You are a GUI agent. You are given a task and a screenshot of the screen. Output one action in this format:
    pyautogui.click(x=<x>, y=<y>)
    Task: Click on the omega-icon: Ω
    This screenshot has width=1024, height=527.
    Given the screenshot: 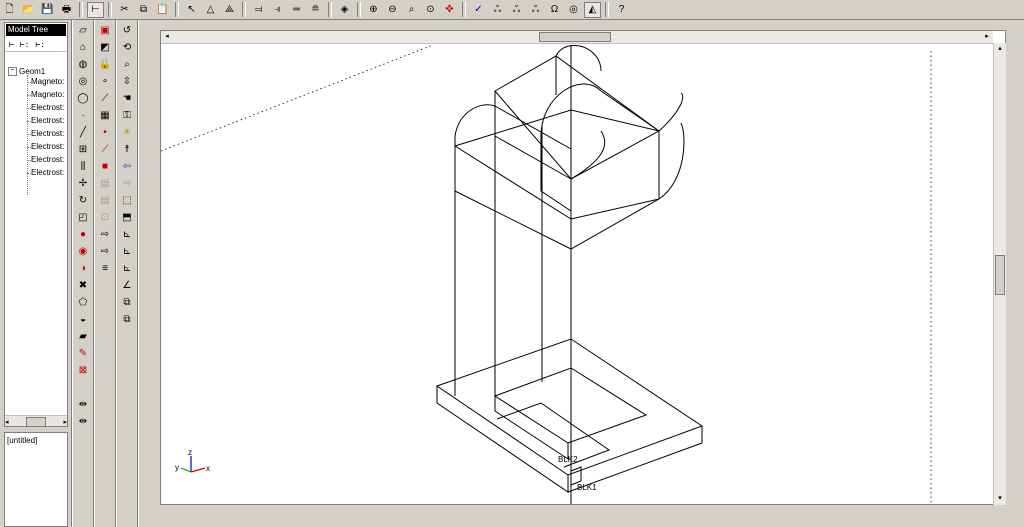 What is the action you would take?
    pyautogui.click(x=554, y=10)
    